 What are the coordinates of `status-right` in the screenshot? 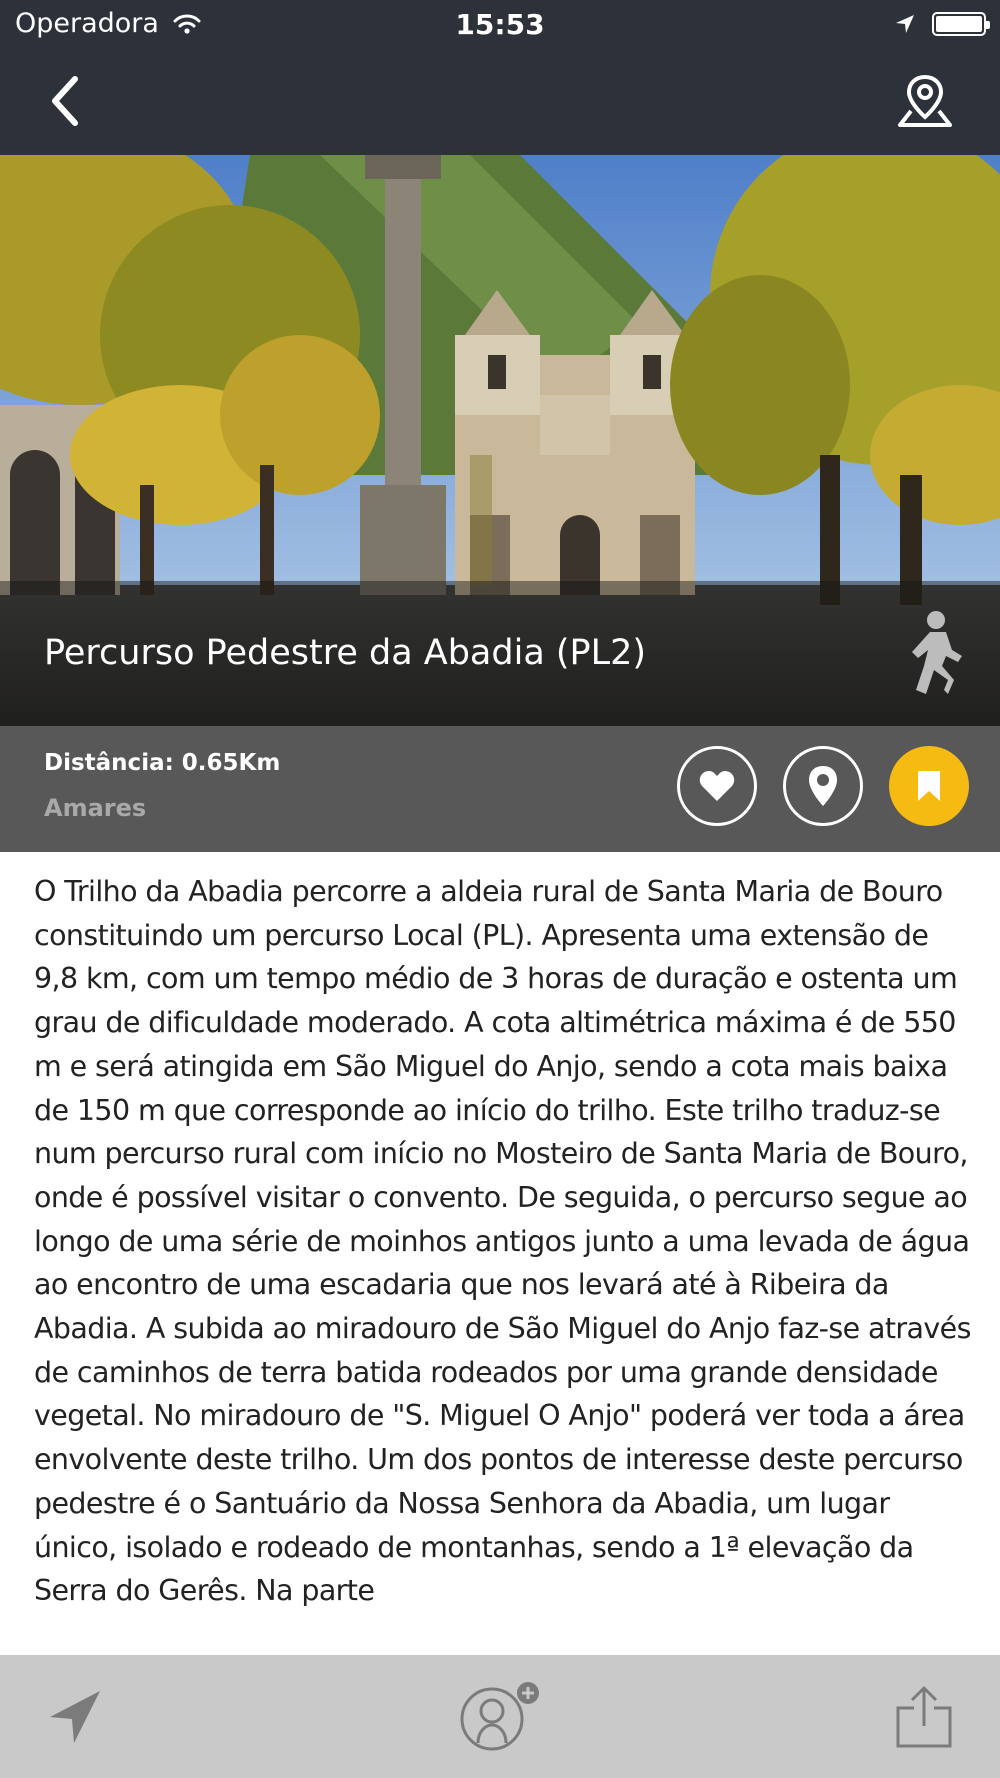 It's located at (942, 24).